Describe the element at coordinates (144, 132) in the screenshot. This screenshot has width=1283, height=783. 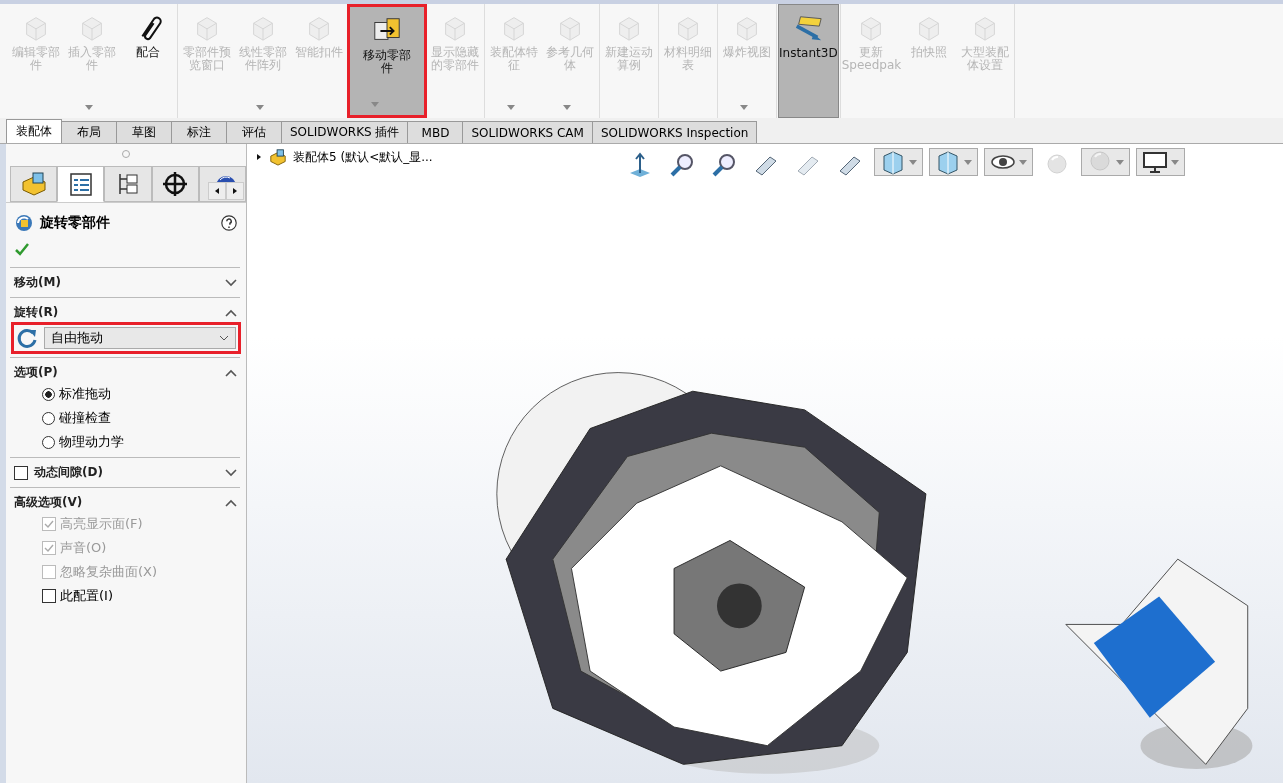
I see `ribbon-tab: 草图` at that location.